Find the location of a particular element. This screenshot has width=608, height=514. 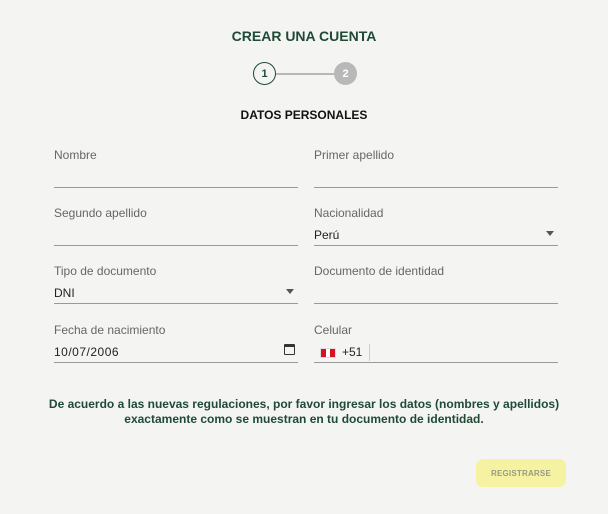

primer-apellido-field: Primer apellido is located at coordinates (436, 168).